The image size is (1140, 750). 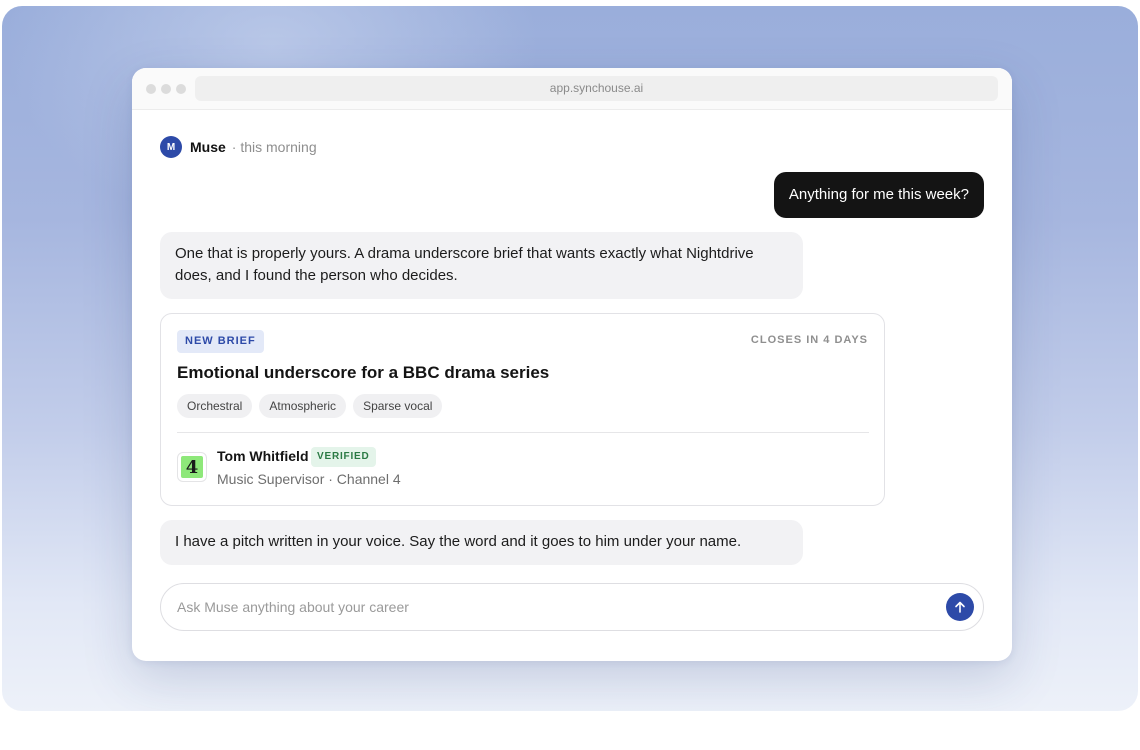 I want to click on browser-titlebar: app.synchouse.ai, so click(x=572, y=89).